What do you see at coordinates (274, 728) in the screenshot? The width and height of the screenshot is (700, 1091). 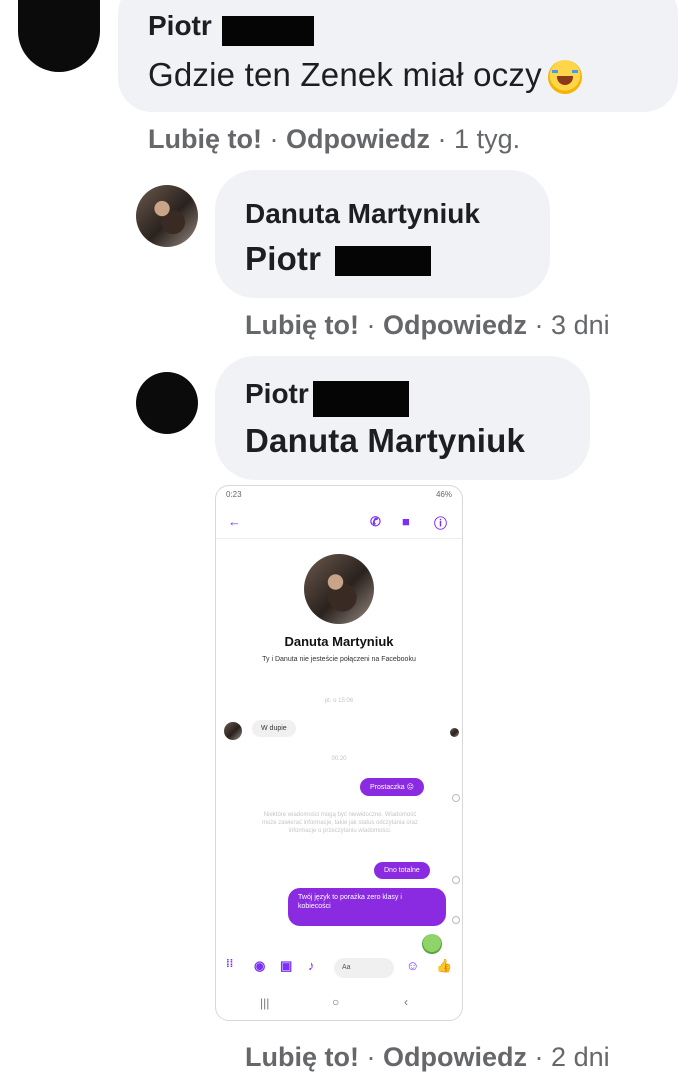 I see `incoming-message: W dupie` at bounding box center [274, 728].